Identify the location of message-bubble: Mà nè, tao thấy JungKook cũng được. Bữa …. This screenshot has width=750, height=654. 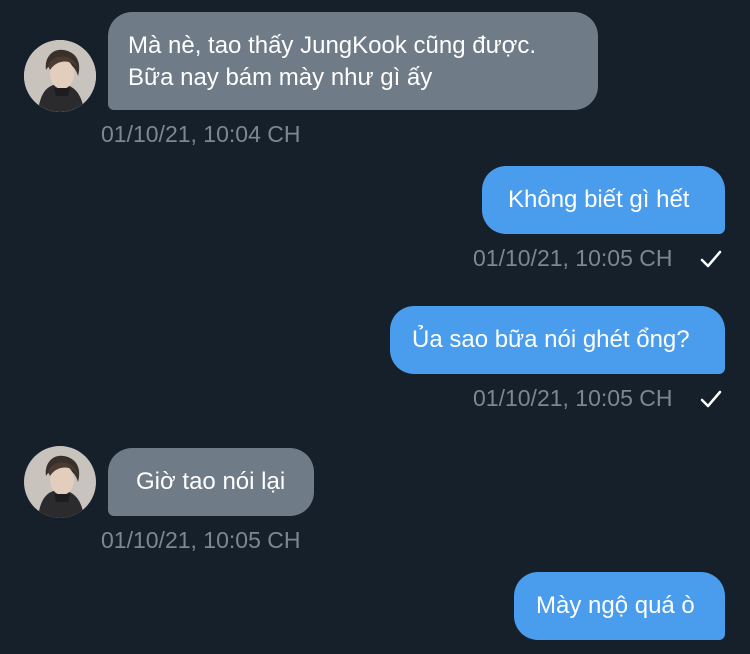
(353, 61).